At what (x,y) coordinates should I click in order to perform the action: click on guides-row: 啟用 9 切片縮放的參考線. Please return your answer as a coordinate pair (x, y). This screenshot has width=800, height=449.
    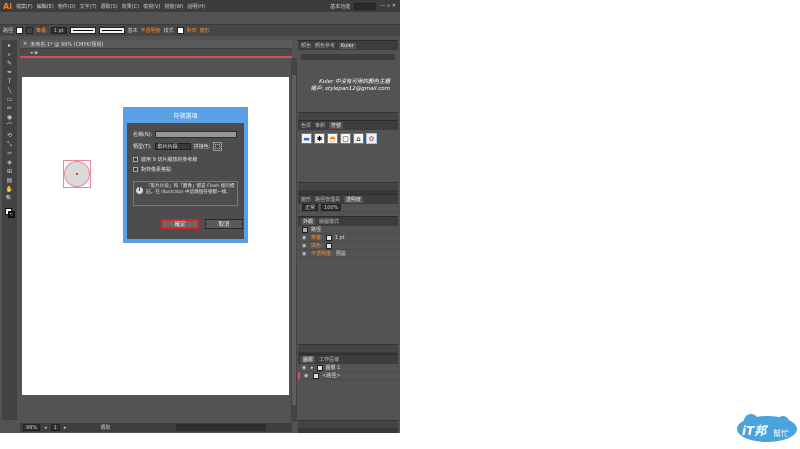
    Looking at the image, I should click on (165, 159).